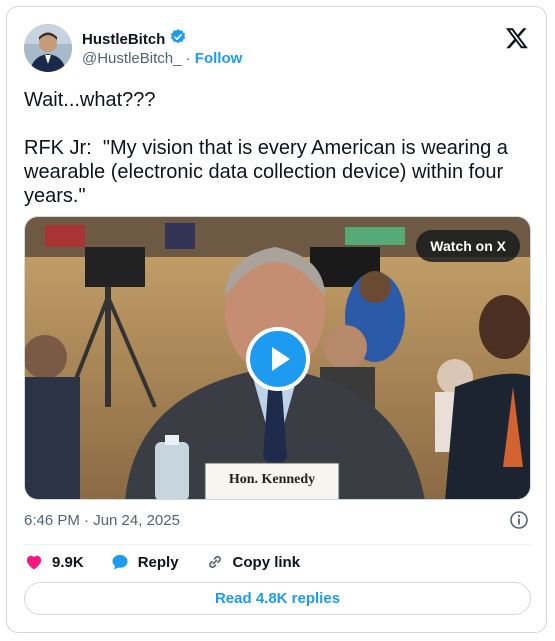 The width and height of the screenshot is (555, 641). I want to click on divider, so click(277, 544).